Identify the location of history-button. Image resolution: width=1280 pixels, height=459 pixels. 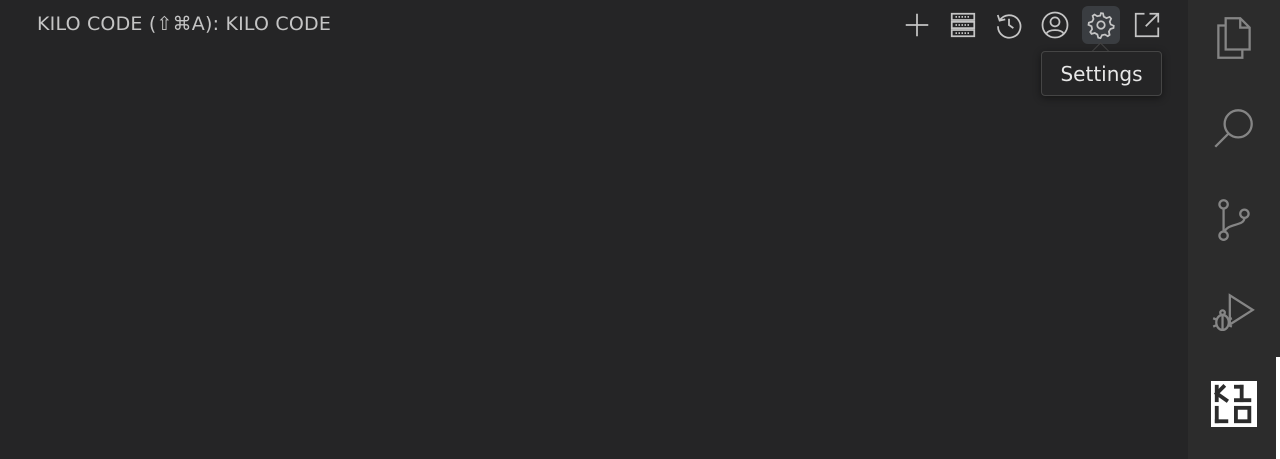
(1009, 25).